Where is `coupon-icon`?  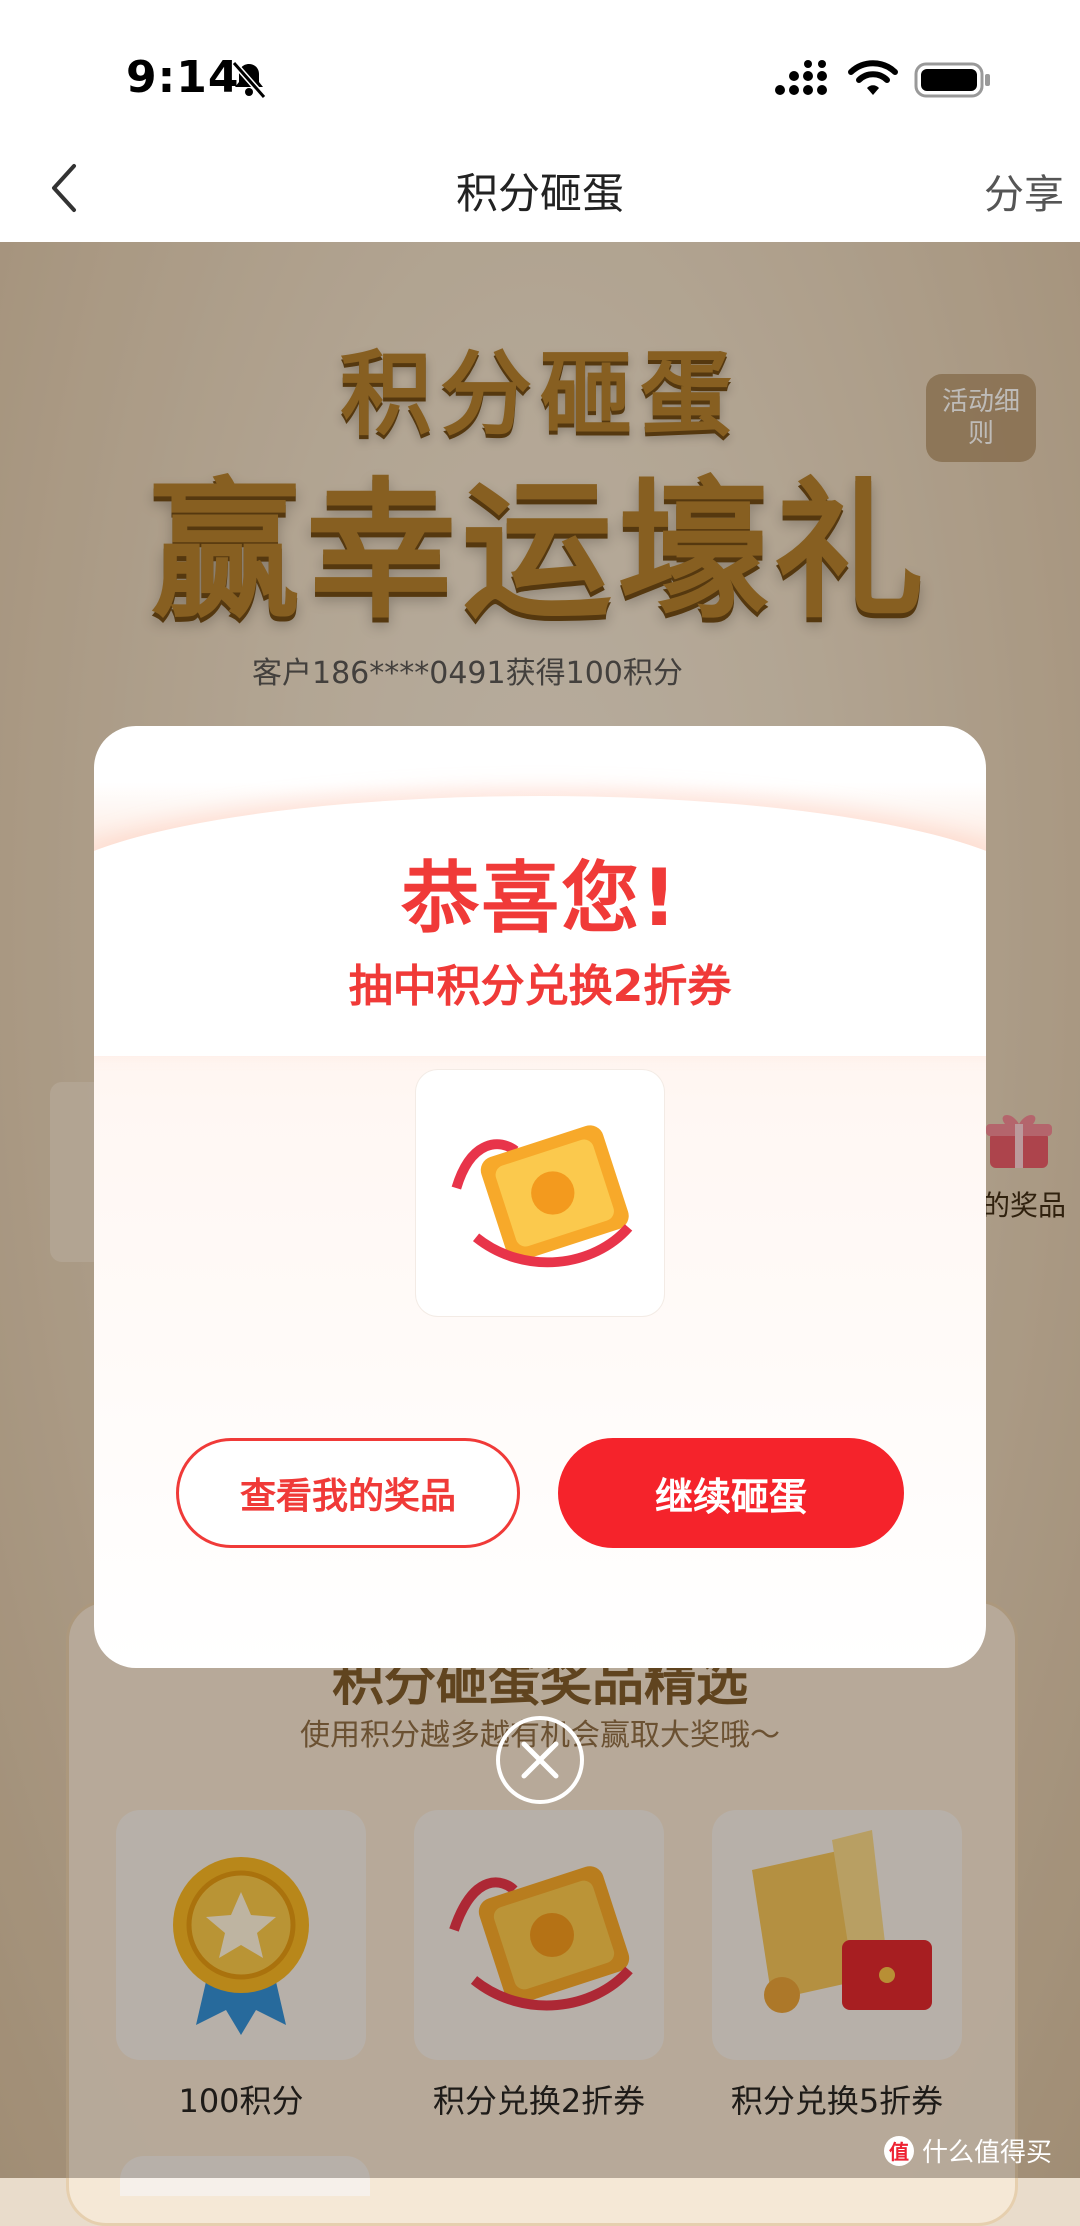 coupon-icon is located at coordinates (542, 1196).